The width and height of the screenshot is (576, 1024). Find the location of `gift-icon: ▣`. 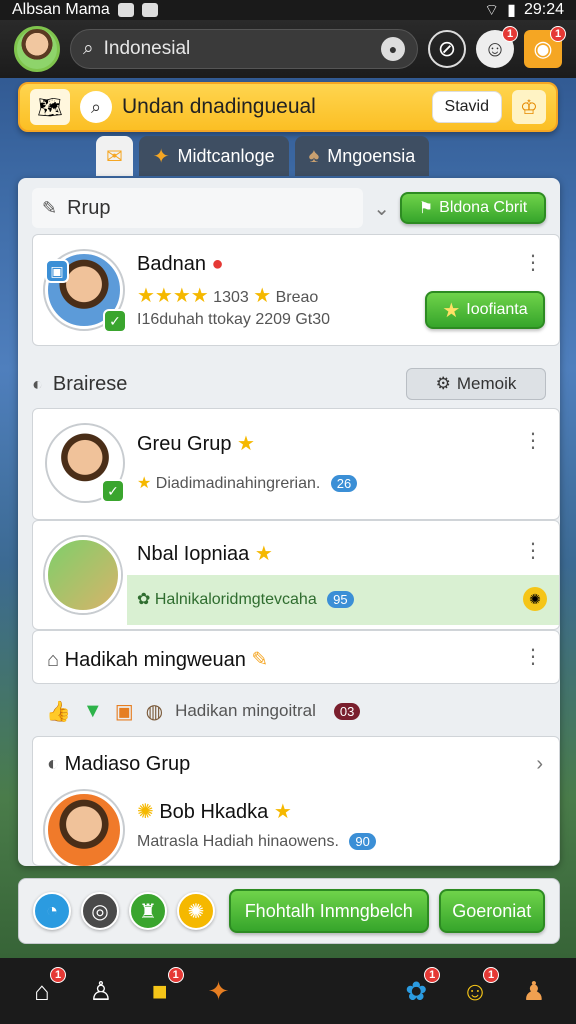

gift-icon: ▣ is located at coordinates (124, 711).